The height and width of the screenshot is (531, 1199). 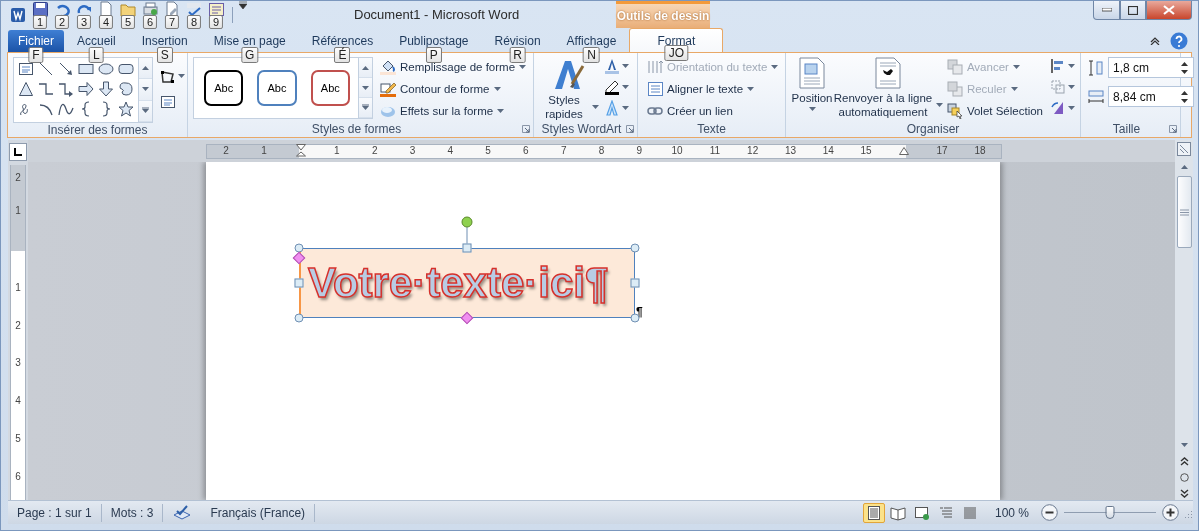 What do you see at coordinates (1133, 10) in the screenshot?
I see `restore-button` at bounding box center [1133, 10].